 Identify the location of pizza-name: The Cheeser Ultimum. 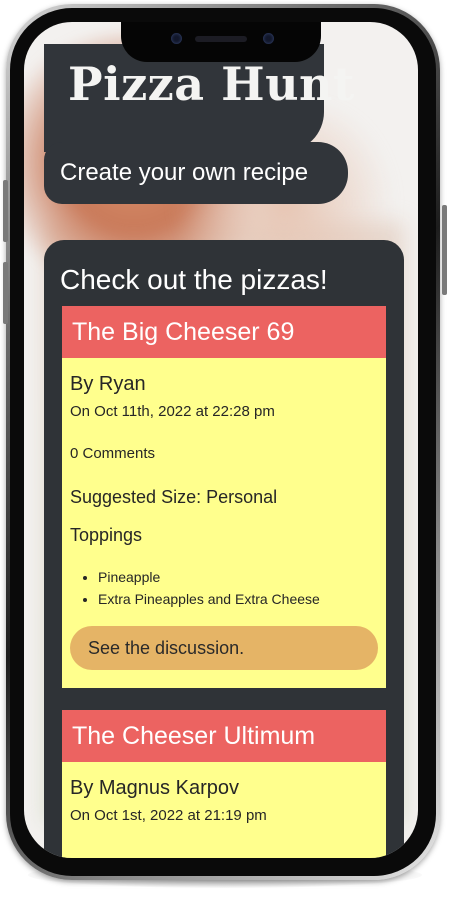
(224, 736).